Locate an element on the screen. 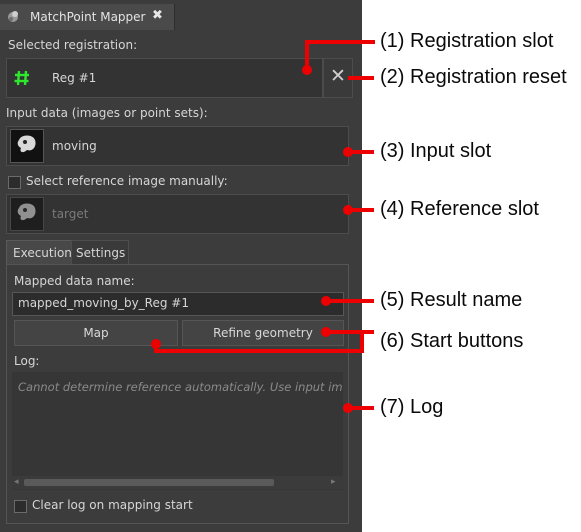 This screenshot has height=532, width=581. tab-settings-label: Settings is located at coordinates (101, 253).